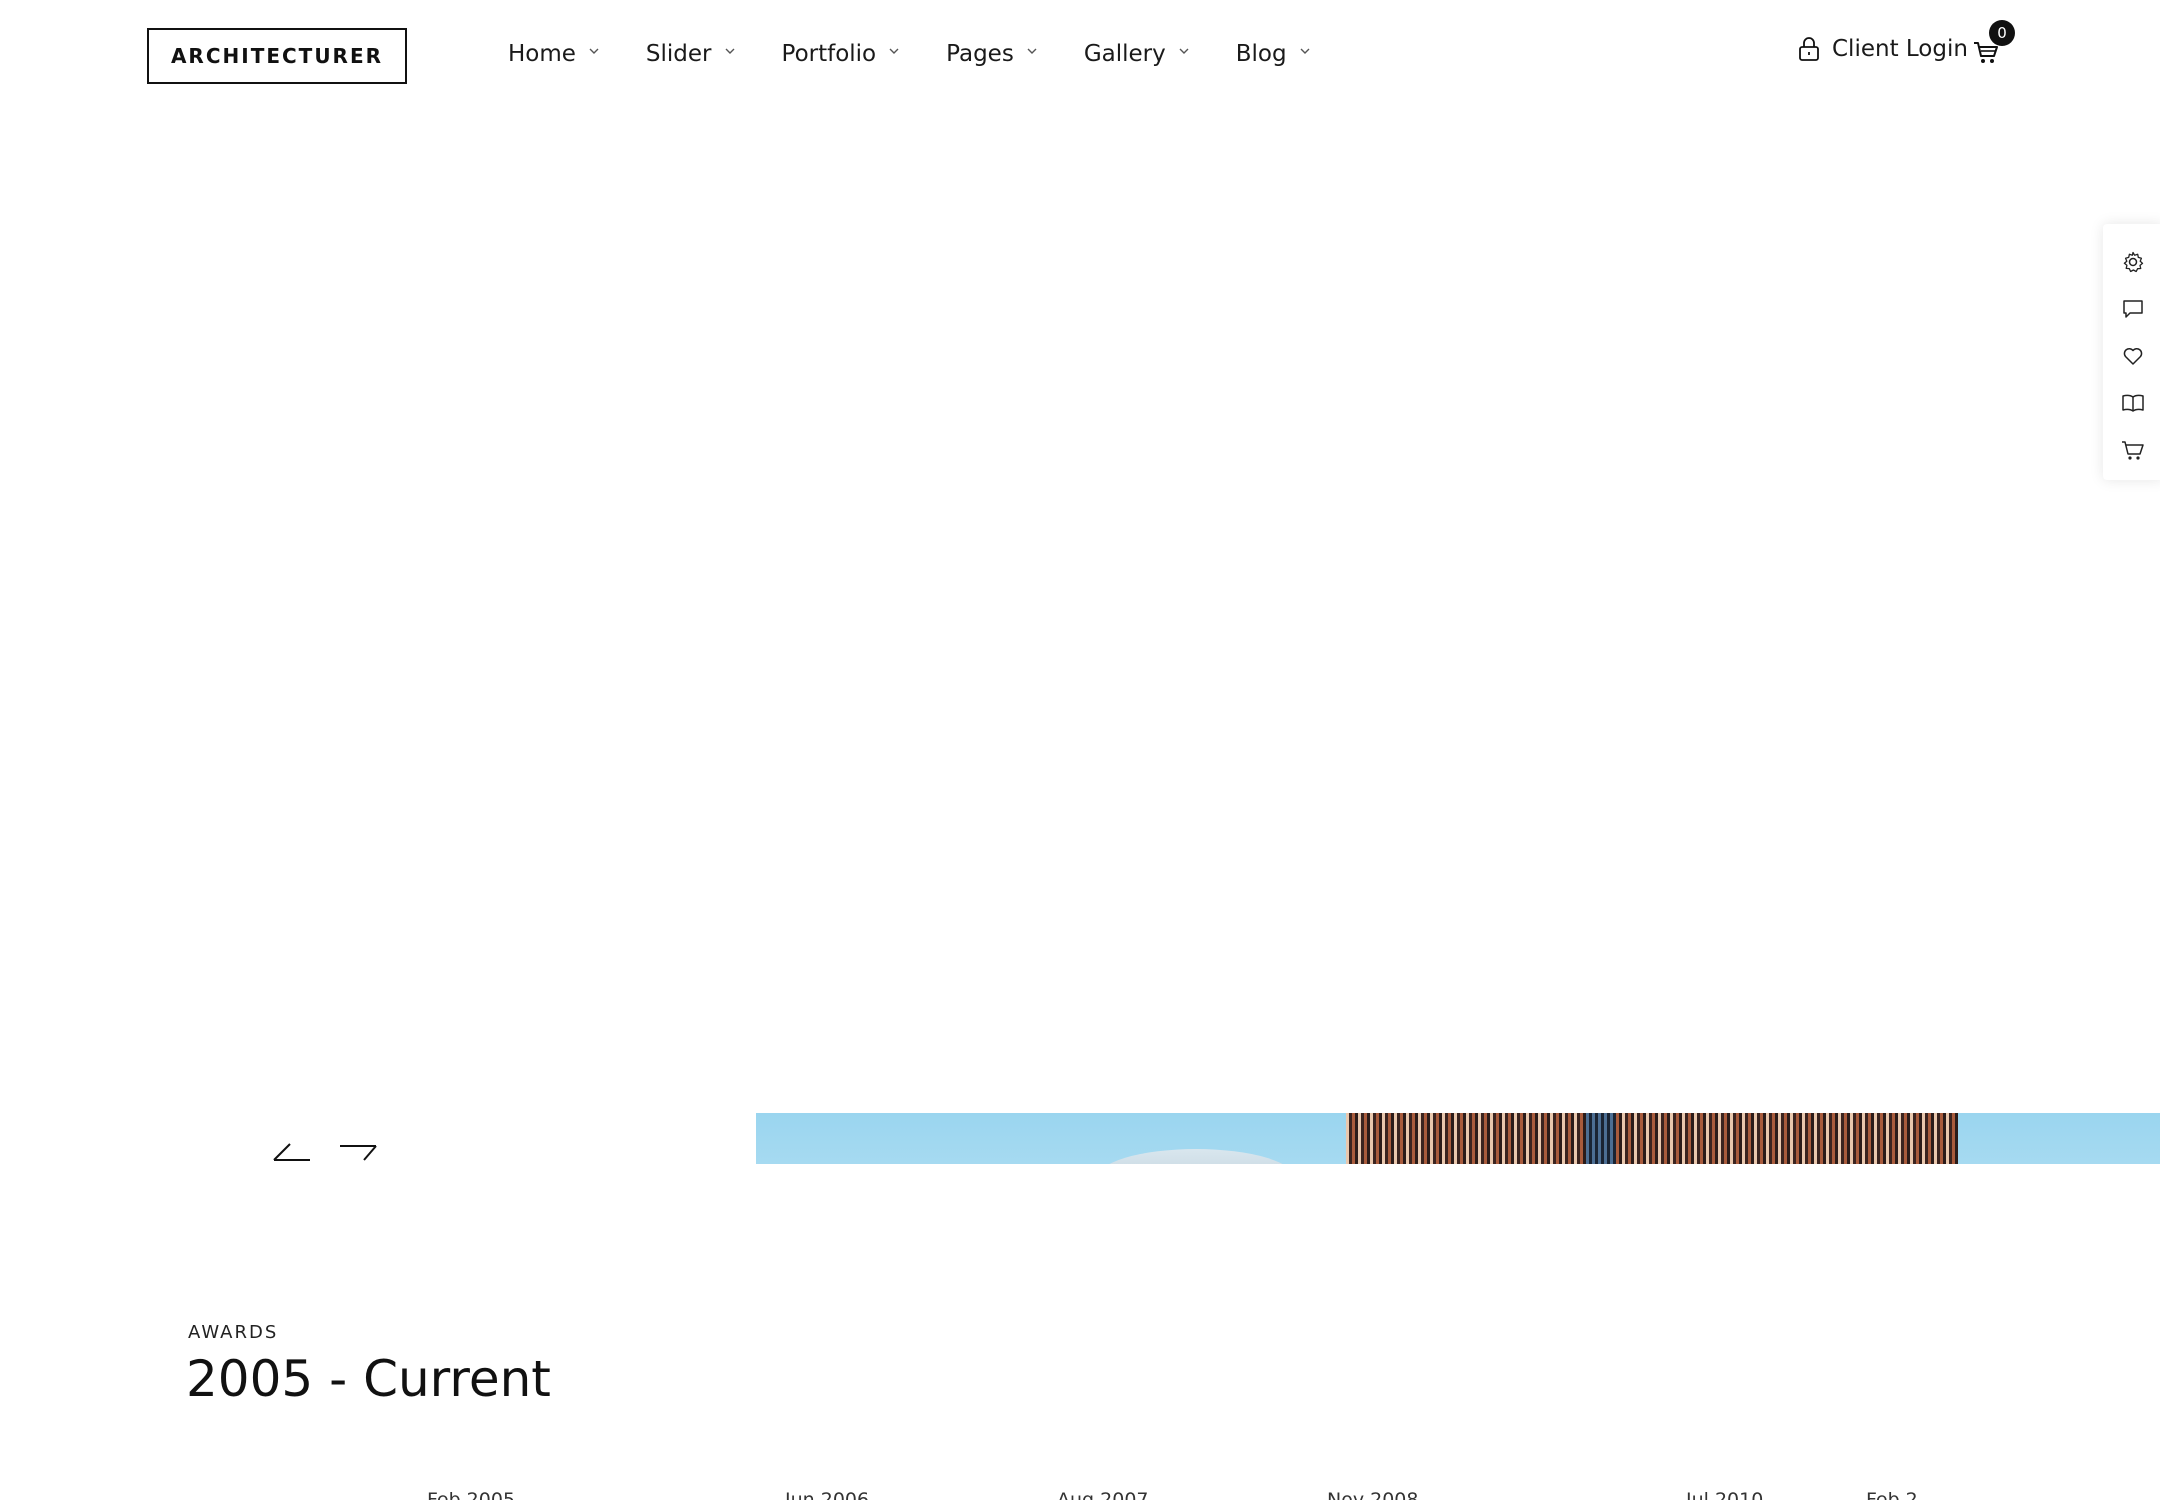 Image resolution: width=2160 pixels, height=1500 pixels. I want to click on section-eyebrow: AWARDS, so click(233, 1332).